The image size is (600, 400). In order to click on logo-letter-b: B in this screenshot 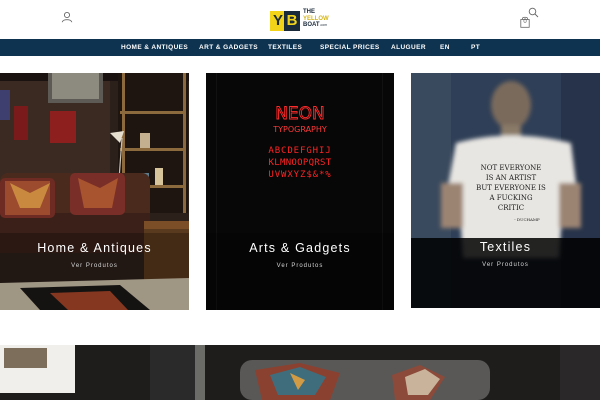, I will do `click(292, 20)`.